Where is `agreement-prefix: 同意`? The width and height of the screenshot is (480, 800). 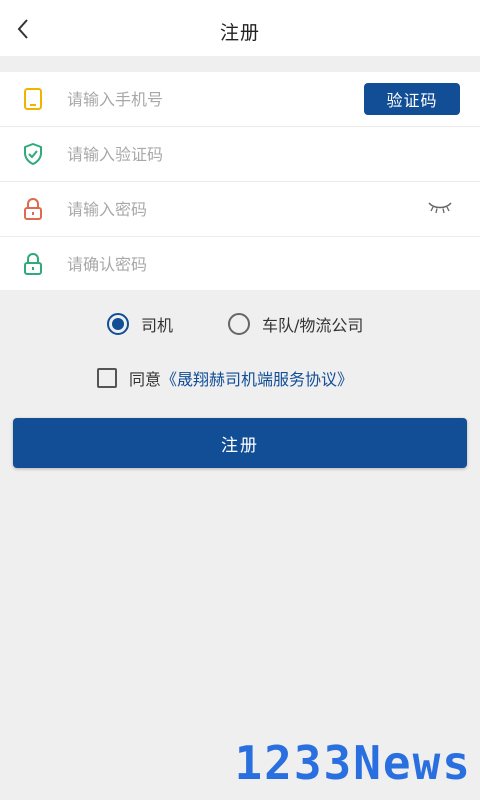
agreement-prefix: 同意 is located at coordinates (145, 379).